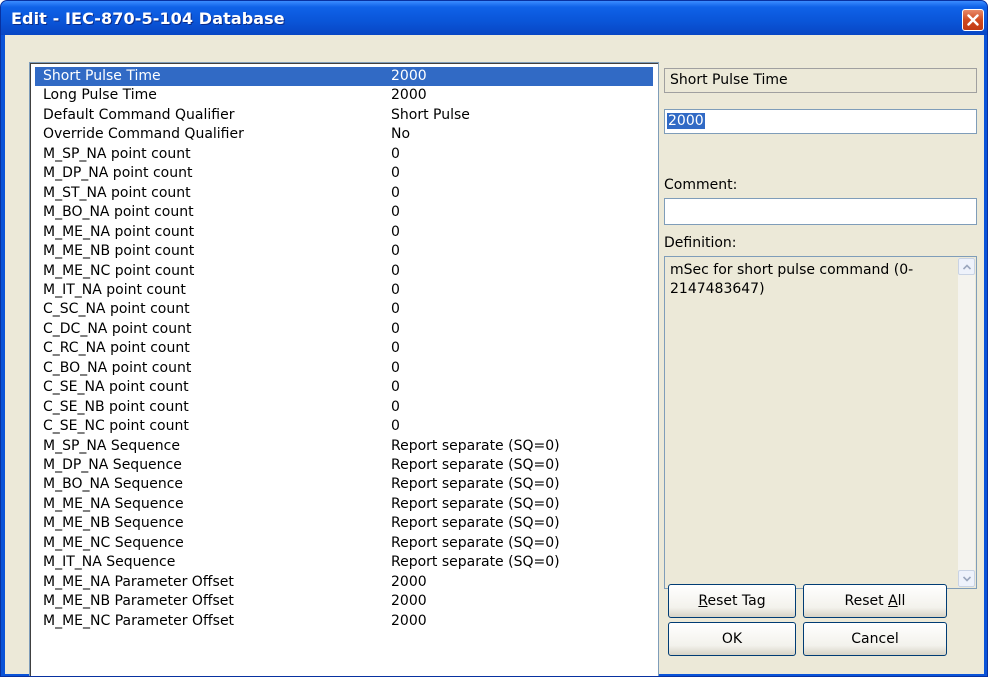 This screenshot has width=988, height=677. I want to click on ok-button: OK, so click(732, 639).